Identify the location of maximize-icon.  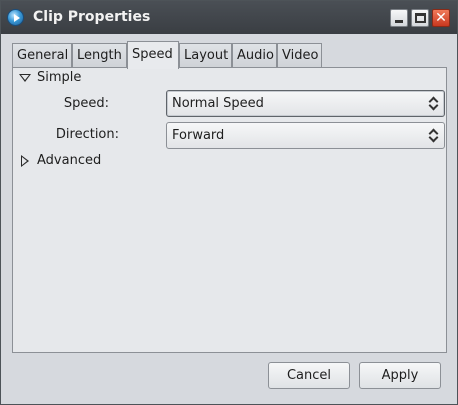
(420, 18).